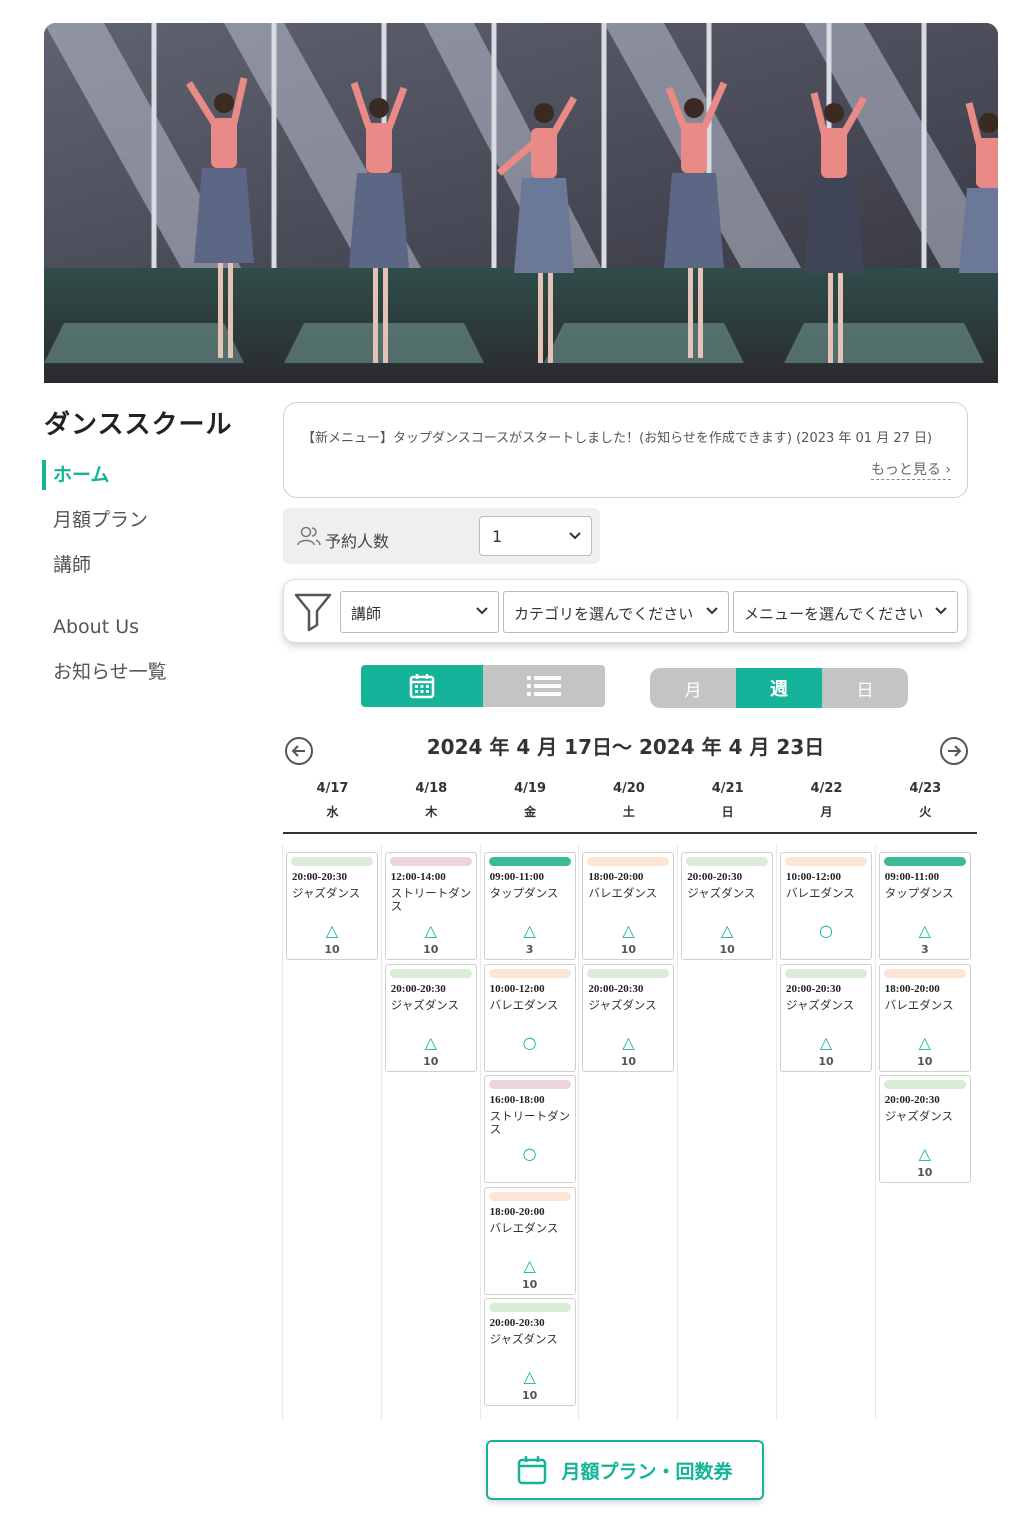  Describe the element at coordinates (332, 812) in the screenshot. I see `day-weekday: 水` at that location.